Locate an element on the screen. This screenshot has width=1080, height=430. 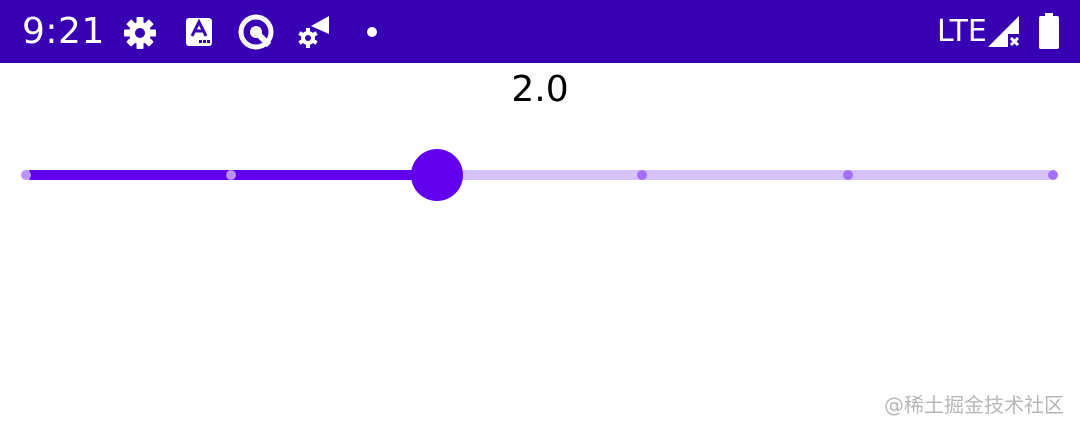
slider-value-text: 2.0 is located at coordinates (540, 89).